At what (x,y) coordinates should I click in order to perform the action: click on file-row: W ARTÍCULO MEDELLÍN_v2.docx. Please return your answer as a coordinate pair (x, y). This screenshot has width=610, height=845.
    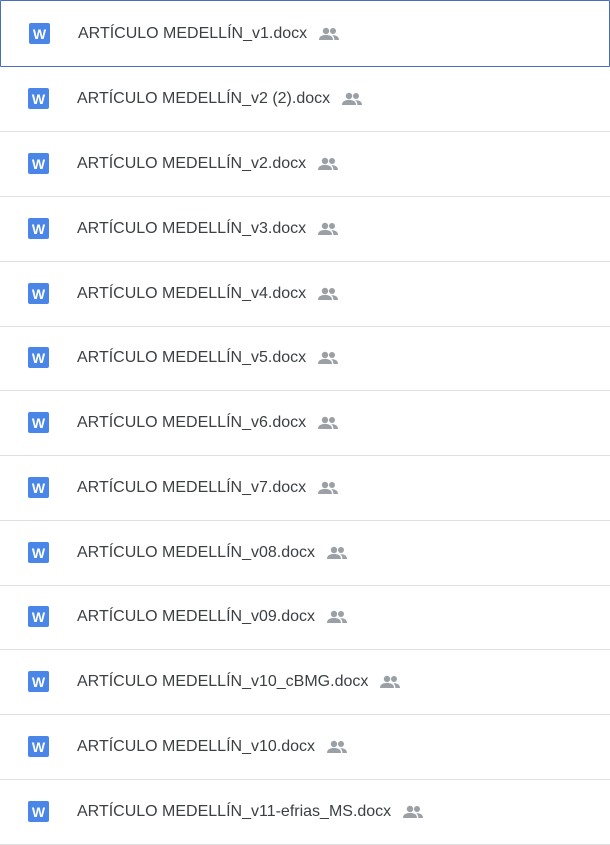
    Looking at the image, I should click on (305, 164).